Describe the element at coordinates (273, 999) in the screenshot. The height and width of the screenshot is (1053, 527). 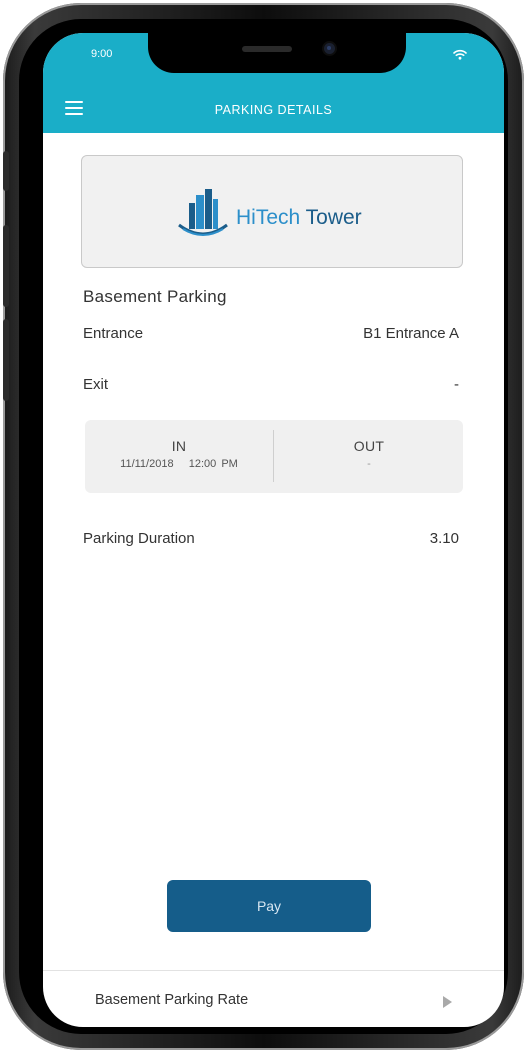
I see `parking-rate-row: Basement Parking Rate` at that location.